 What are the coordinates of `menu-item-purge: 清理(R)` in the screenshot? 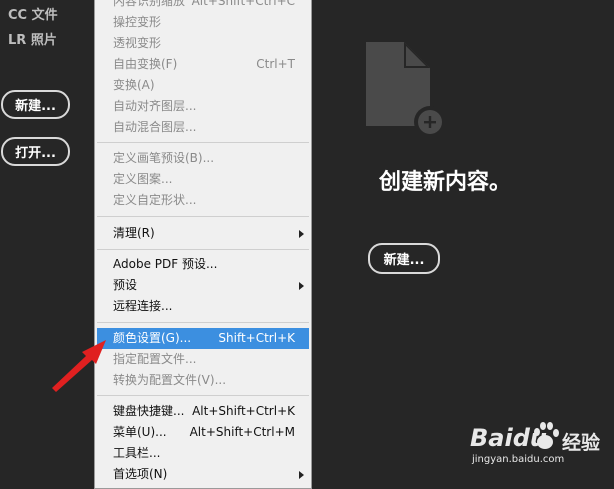 It's located at (203, 233).